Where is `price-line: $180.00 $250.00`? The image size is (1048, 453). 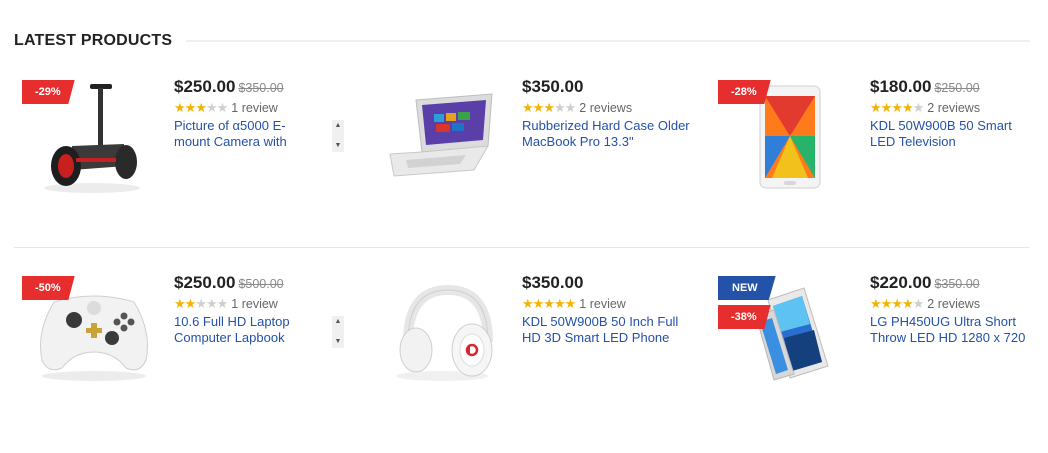
price-line: $180.00 $250.00 is located at coordinates (955, 87).